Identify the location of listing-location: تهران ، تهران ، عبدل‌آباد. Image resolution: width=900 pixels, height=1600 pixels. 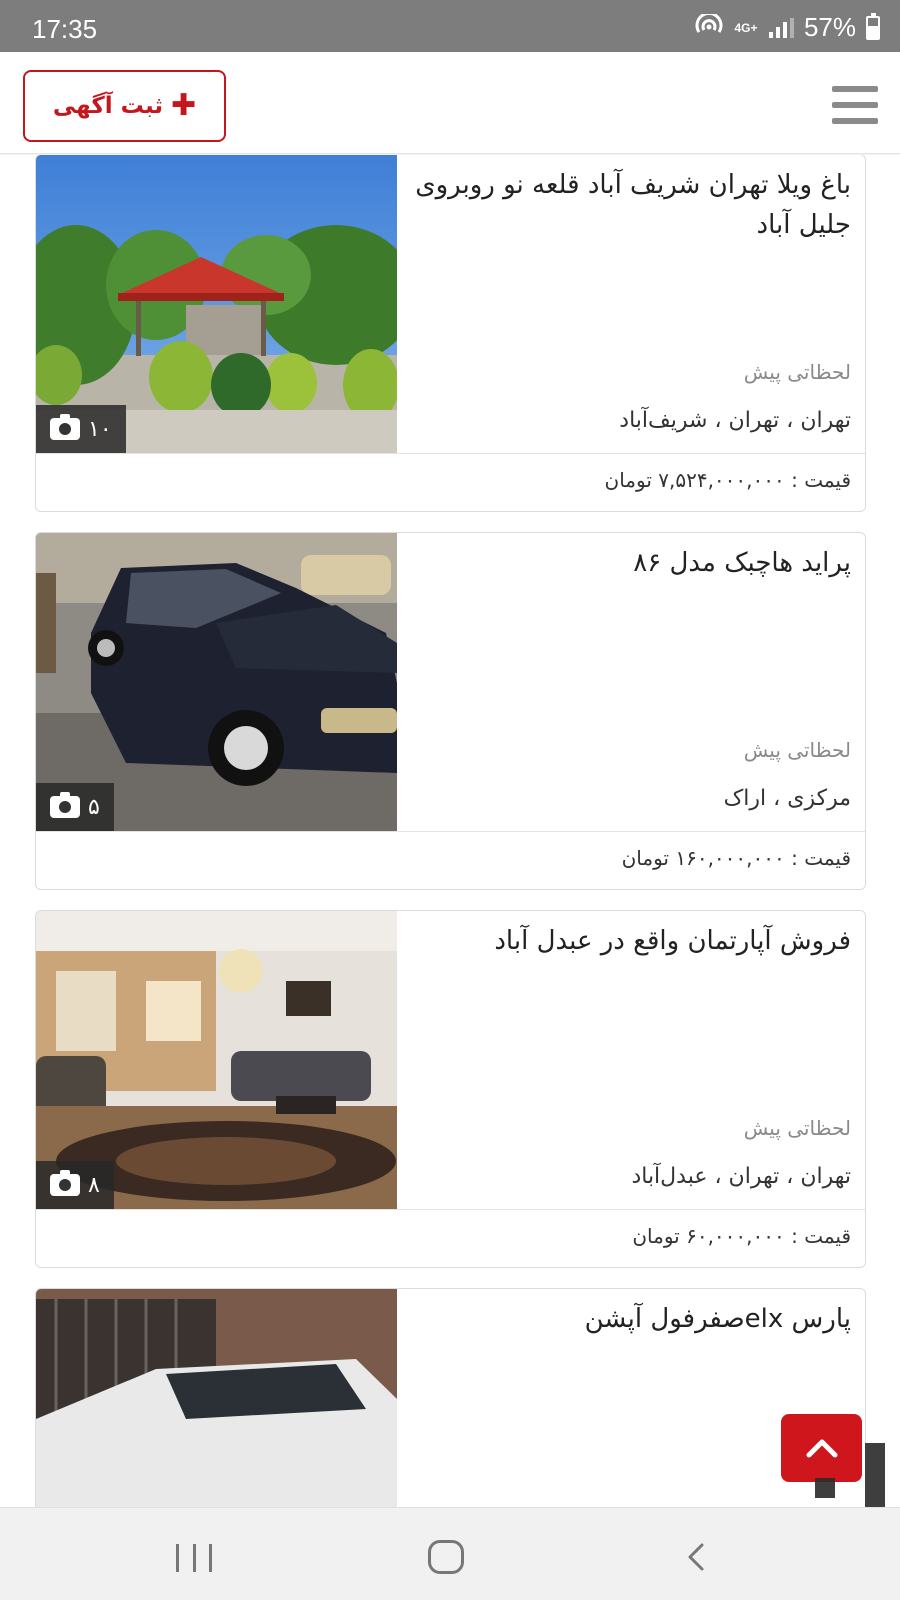
(741, 1176).